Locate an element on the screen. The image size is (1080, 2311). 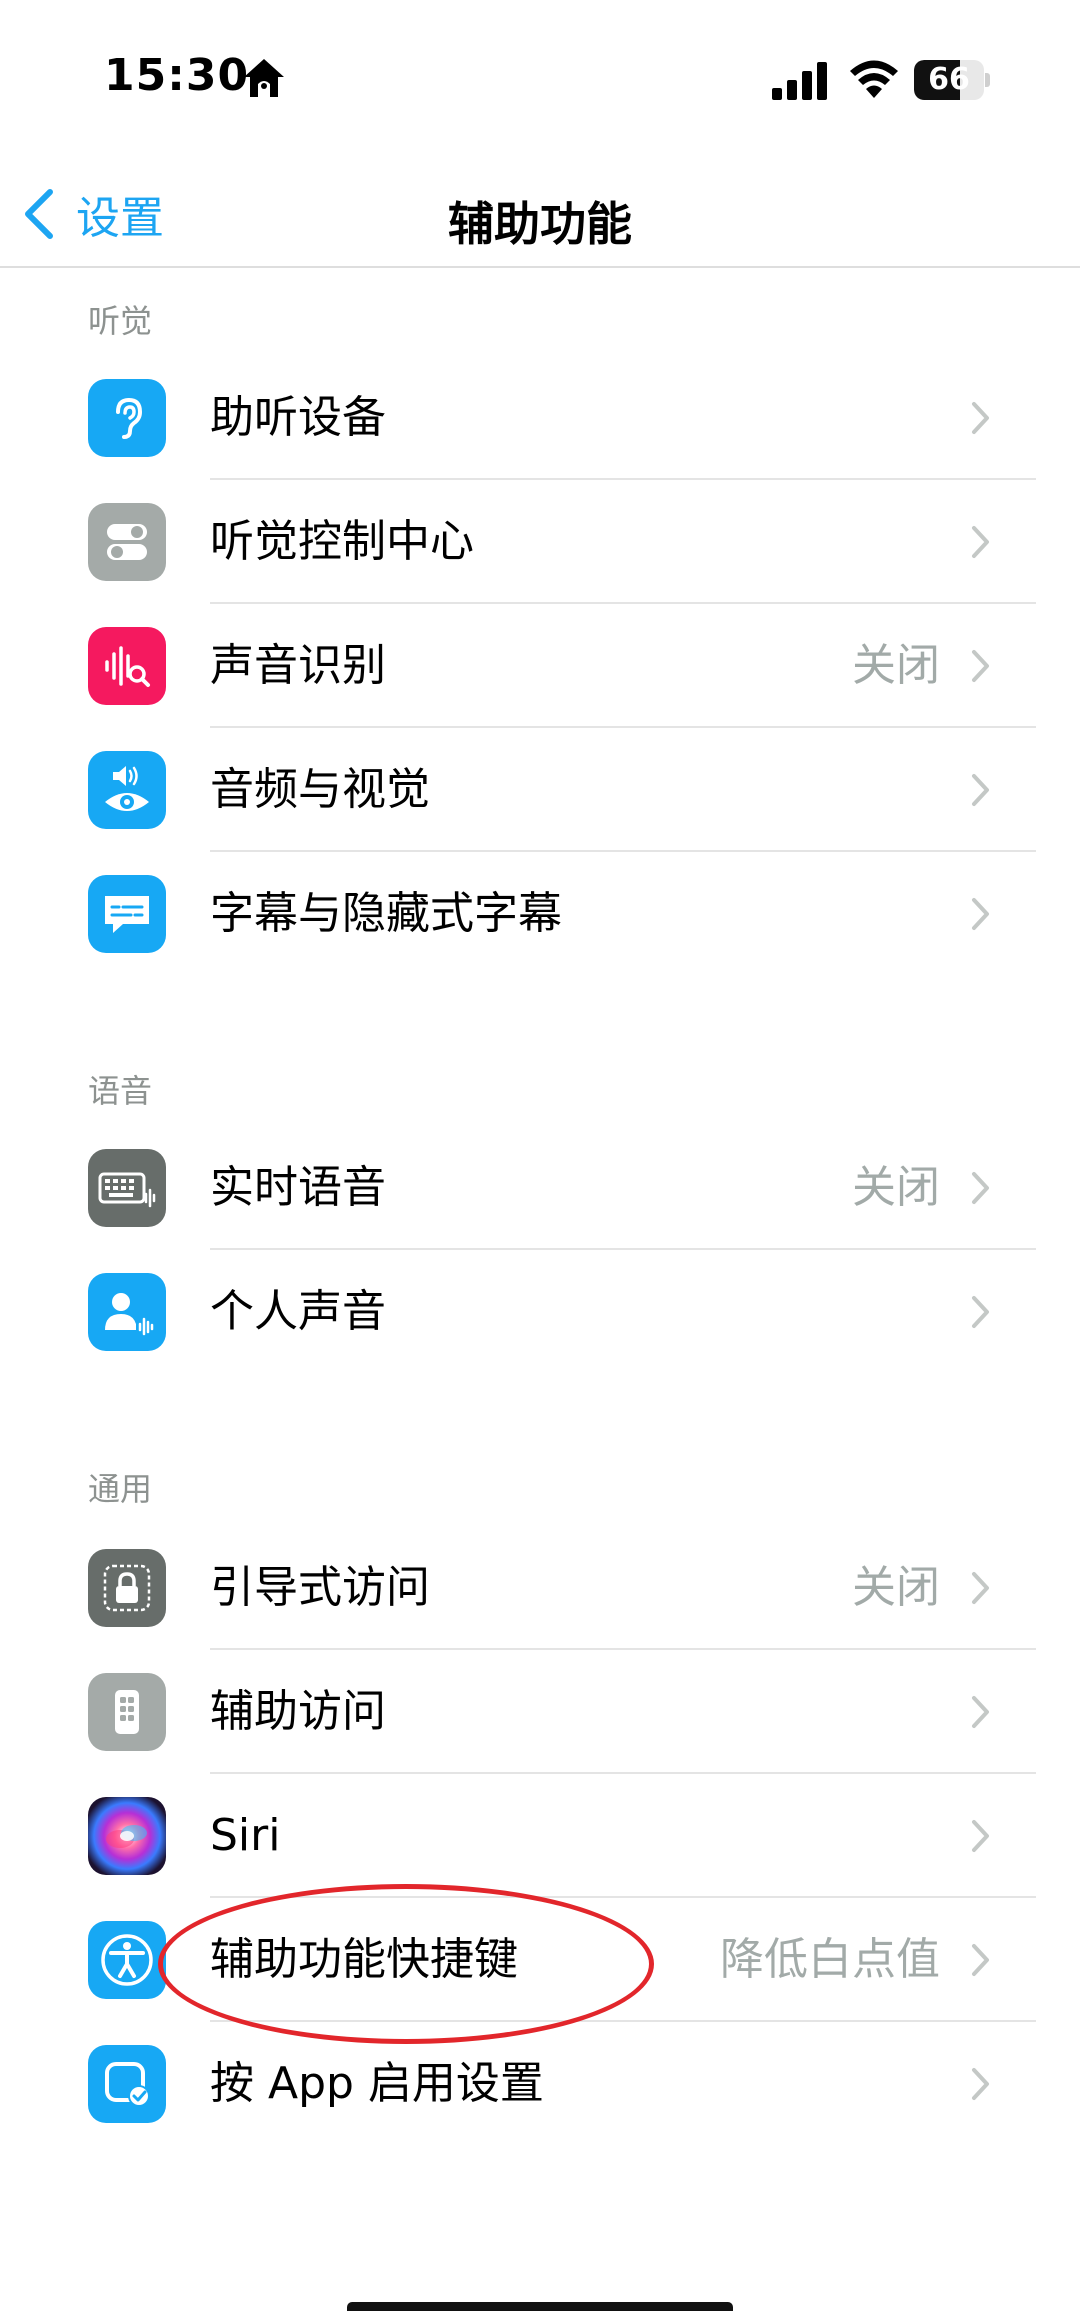
section-header-hearing: 听觉 is located at coordinates (120, 321).